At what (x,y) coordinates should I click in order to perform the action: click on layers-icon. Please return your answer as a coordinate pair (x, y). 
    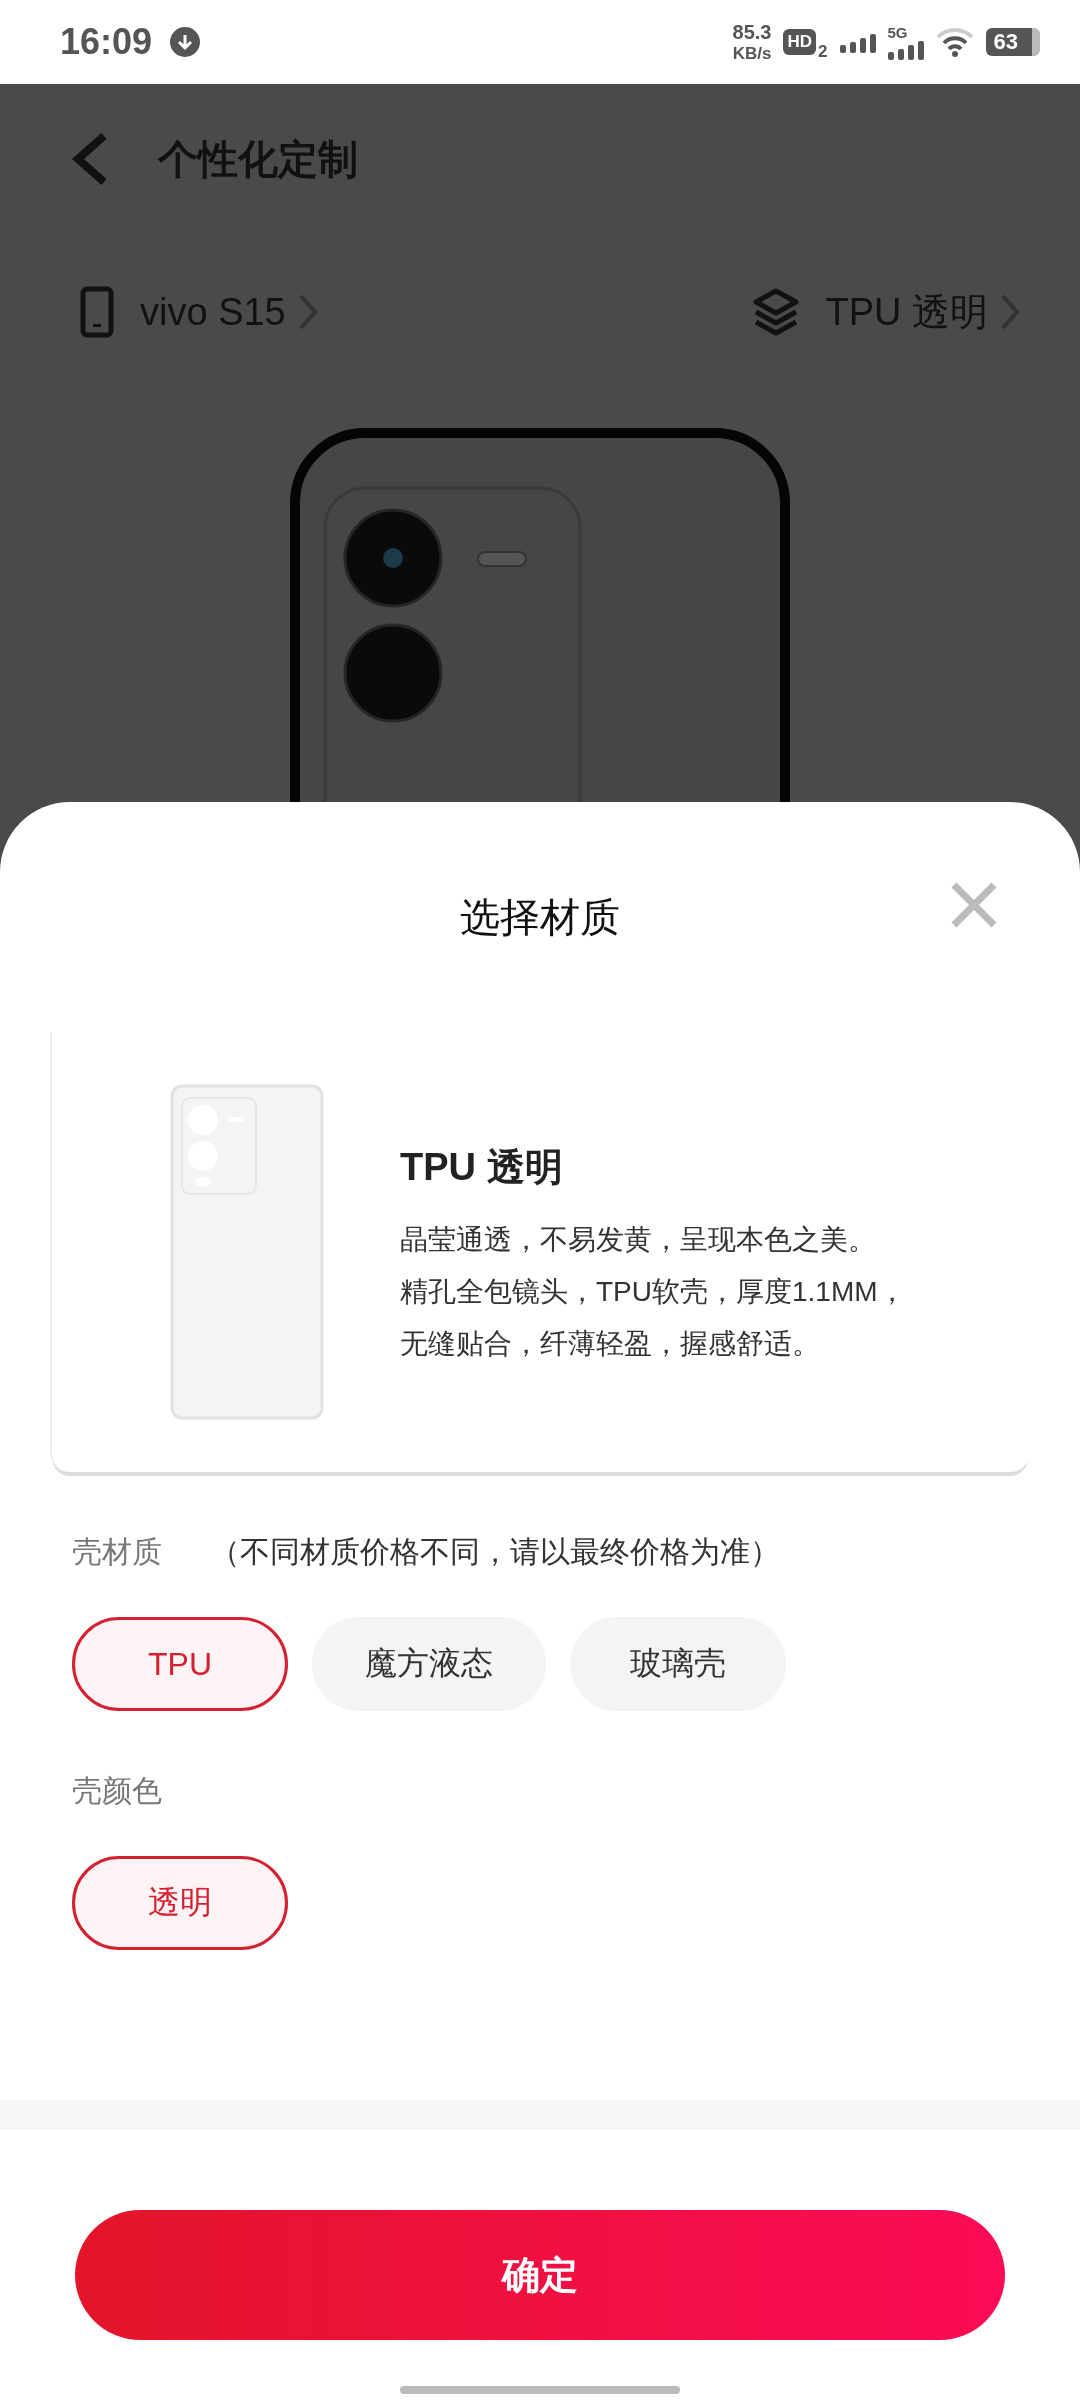
    Looking at the image, I should click on (776, 312).